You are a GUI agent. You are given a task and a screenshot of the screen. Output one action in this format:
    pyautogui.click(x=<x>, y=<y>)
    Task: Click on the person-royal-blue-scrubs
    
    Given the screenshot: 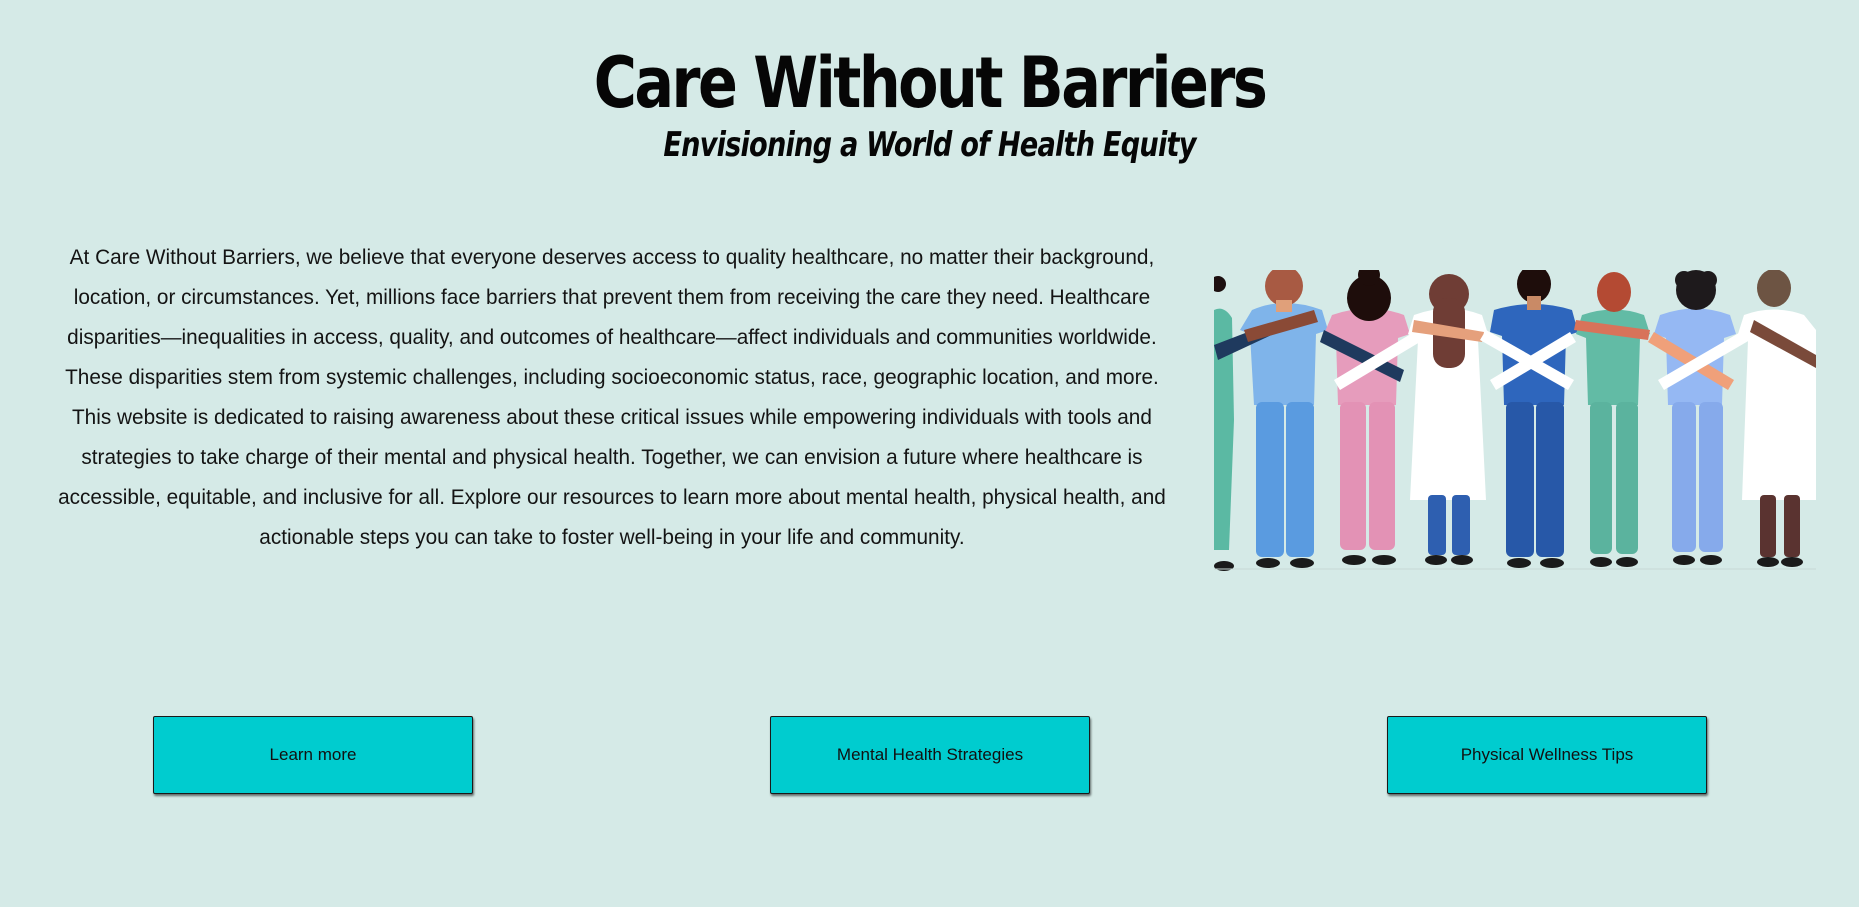 What is the action you would take?
    pyautogui.click(x=1534, y=419)
    